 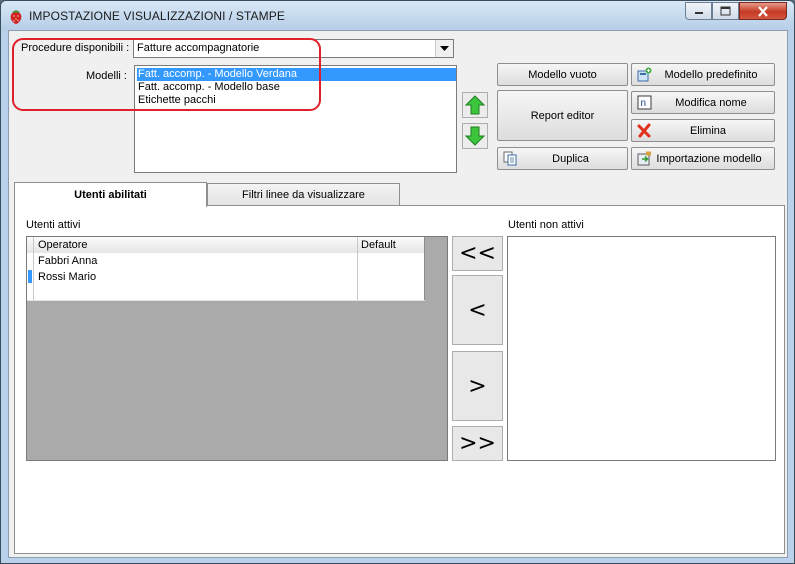 I want to click on tab-filtri-linee: Filtri linee da visualizzare, so click(x=303, y=194).